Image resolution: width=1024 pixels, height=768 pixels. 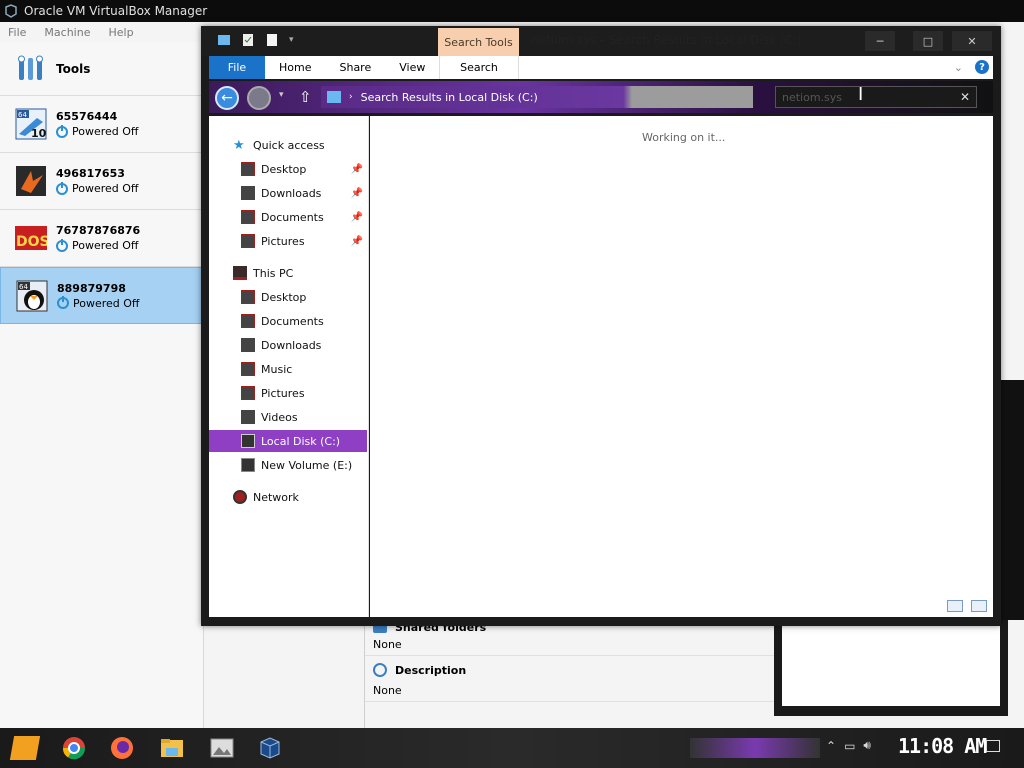 What do you see at coordinates (305, 97) in the screenshot?
I see `up-button: ⇧` at bounding box center [305, 97].